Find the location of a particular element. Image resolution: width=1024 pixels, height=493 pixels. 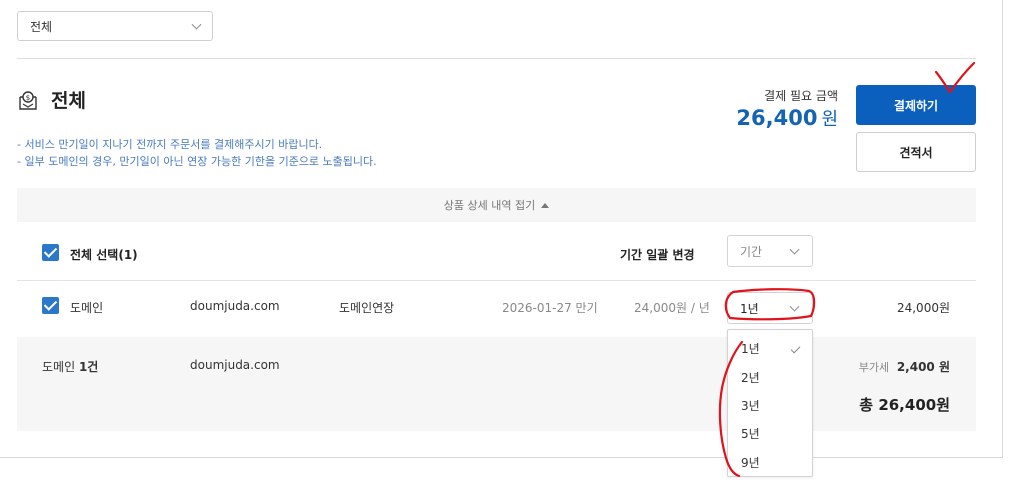

payment-required-label: 결제 필요 금액 is located at coordinates (801, 96).